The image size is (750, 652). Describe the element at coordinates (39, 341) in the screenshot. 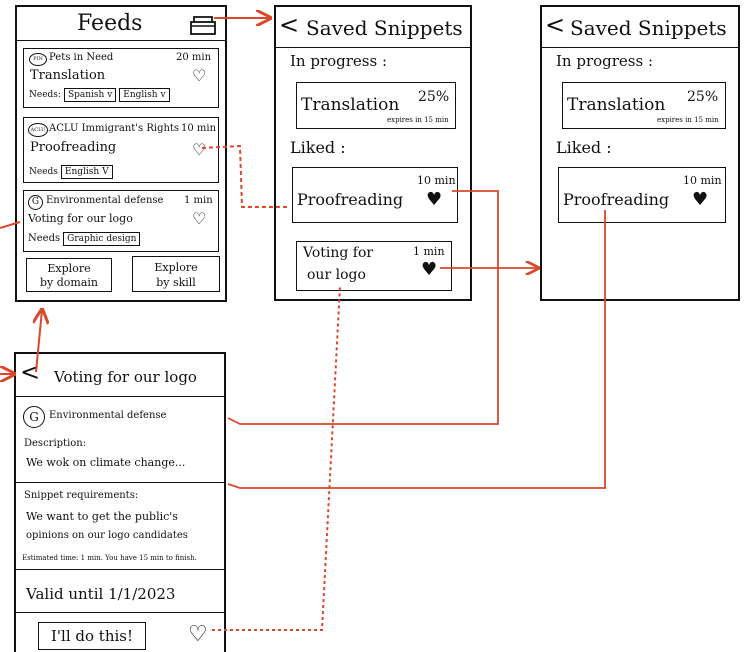

I see `flow-arrow-detail-back-to-feeds` at that location.